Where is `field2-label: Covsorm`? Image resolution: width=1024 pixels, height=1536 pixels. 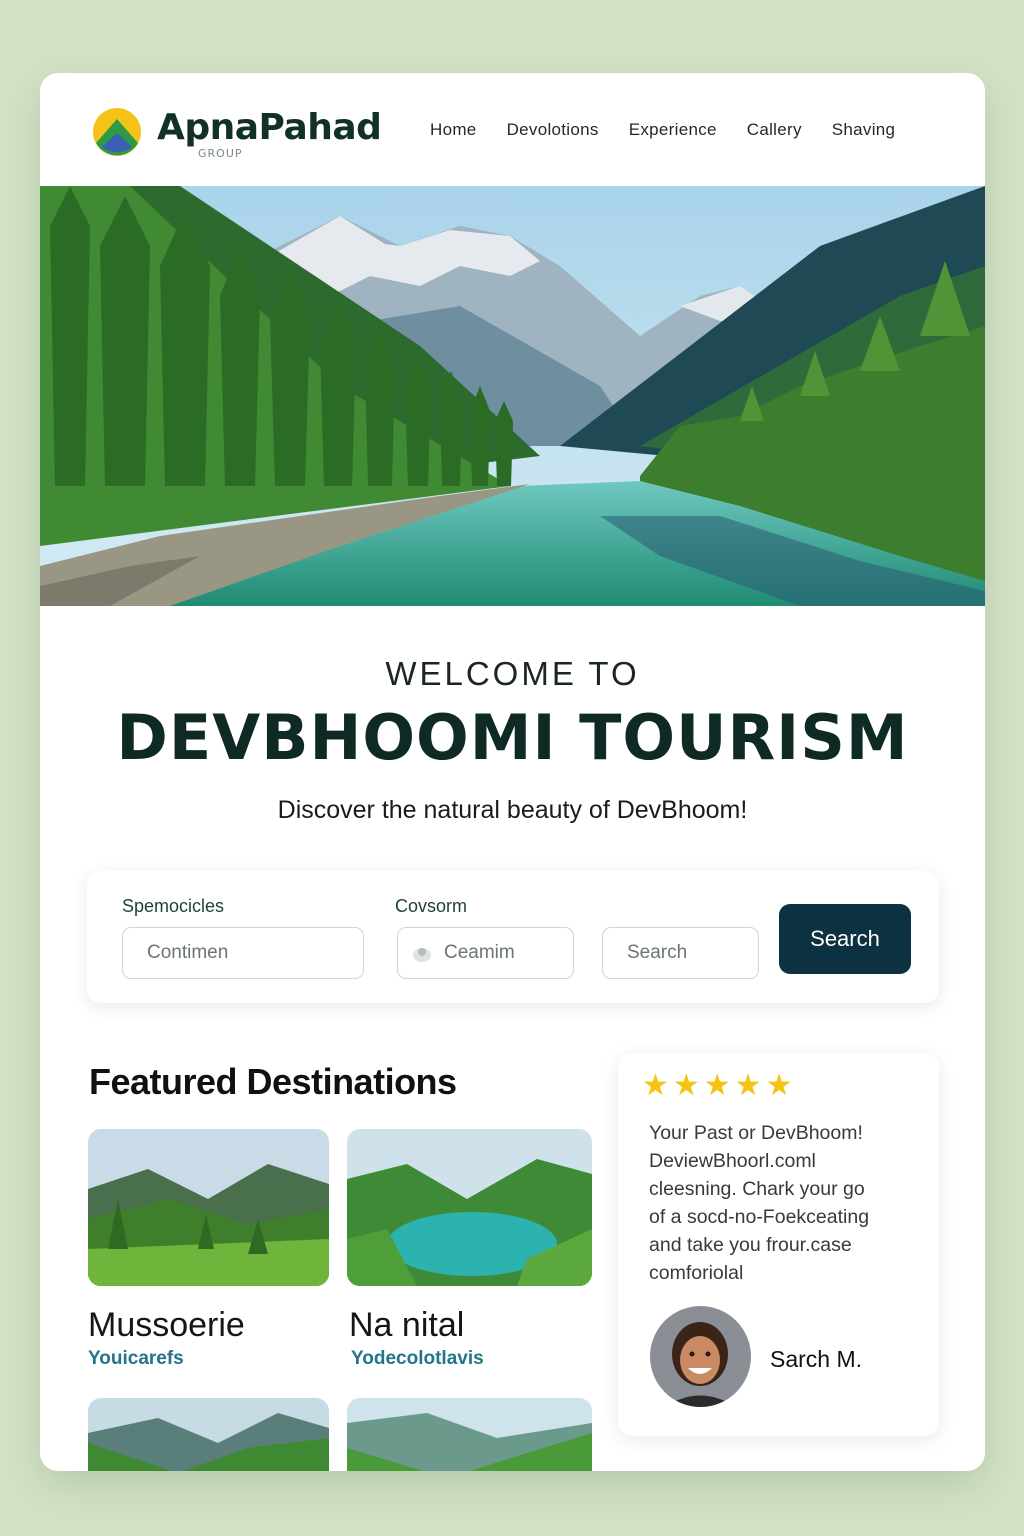
field2-label: Covsorm is located at coordinates (431, 906).